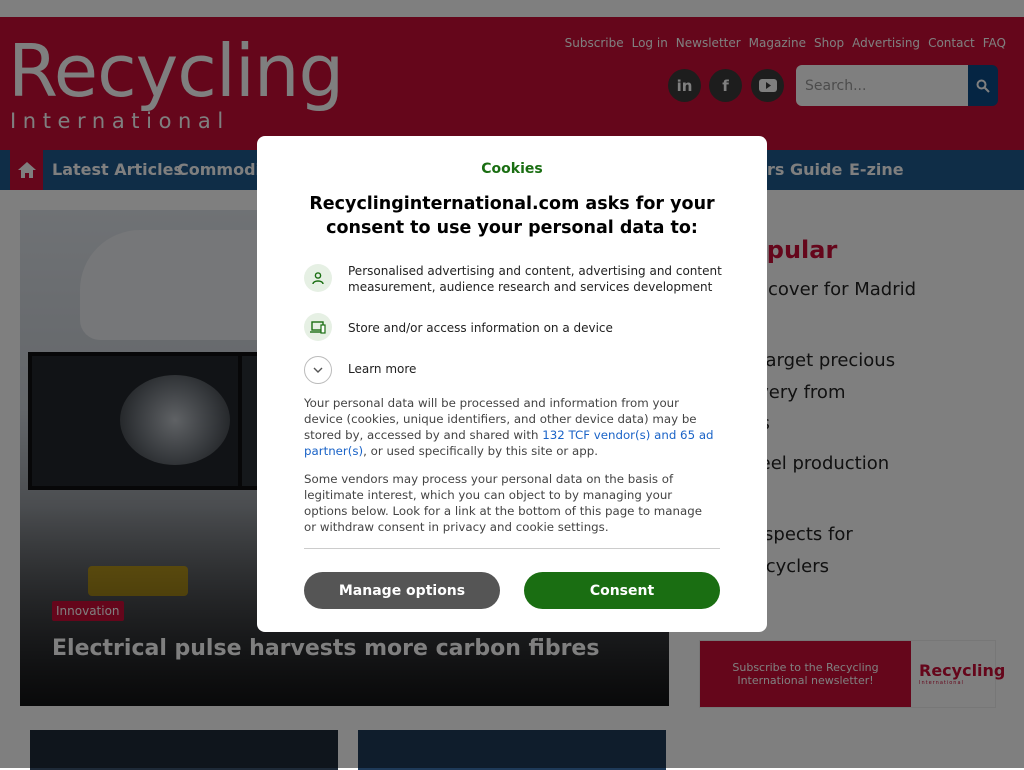 This screenshot has height=770, width=1024. Describe the element at coordinates (622, 590) in the screenshot. I see `consent-button: Consent` at that location.